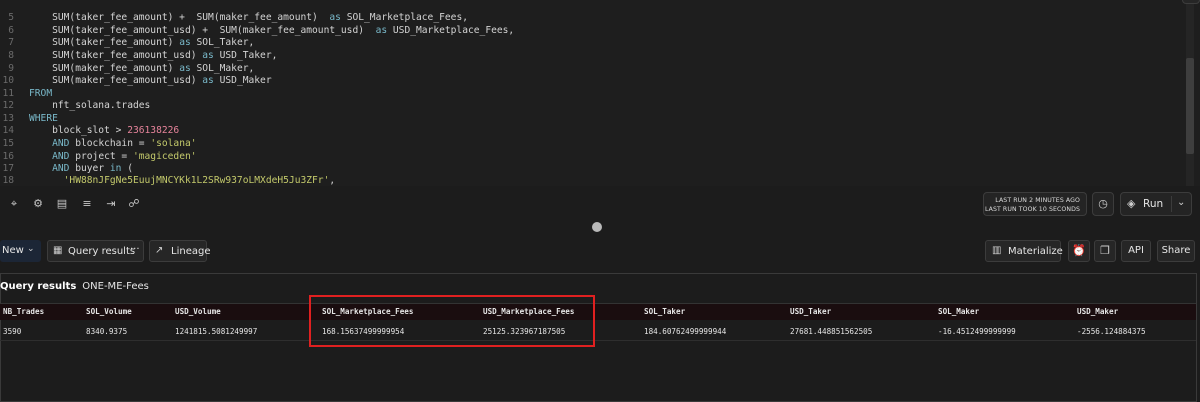 This screenshot has height=402, width=1200. Describe the element at coordinates (1097, 311) in the screenshot. I see `column-header: USD_Maker` at that location.